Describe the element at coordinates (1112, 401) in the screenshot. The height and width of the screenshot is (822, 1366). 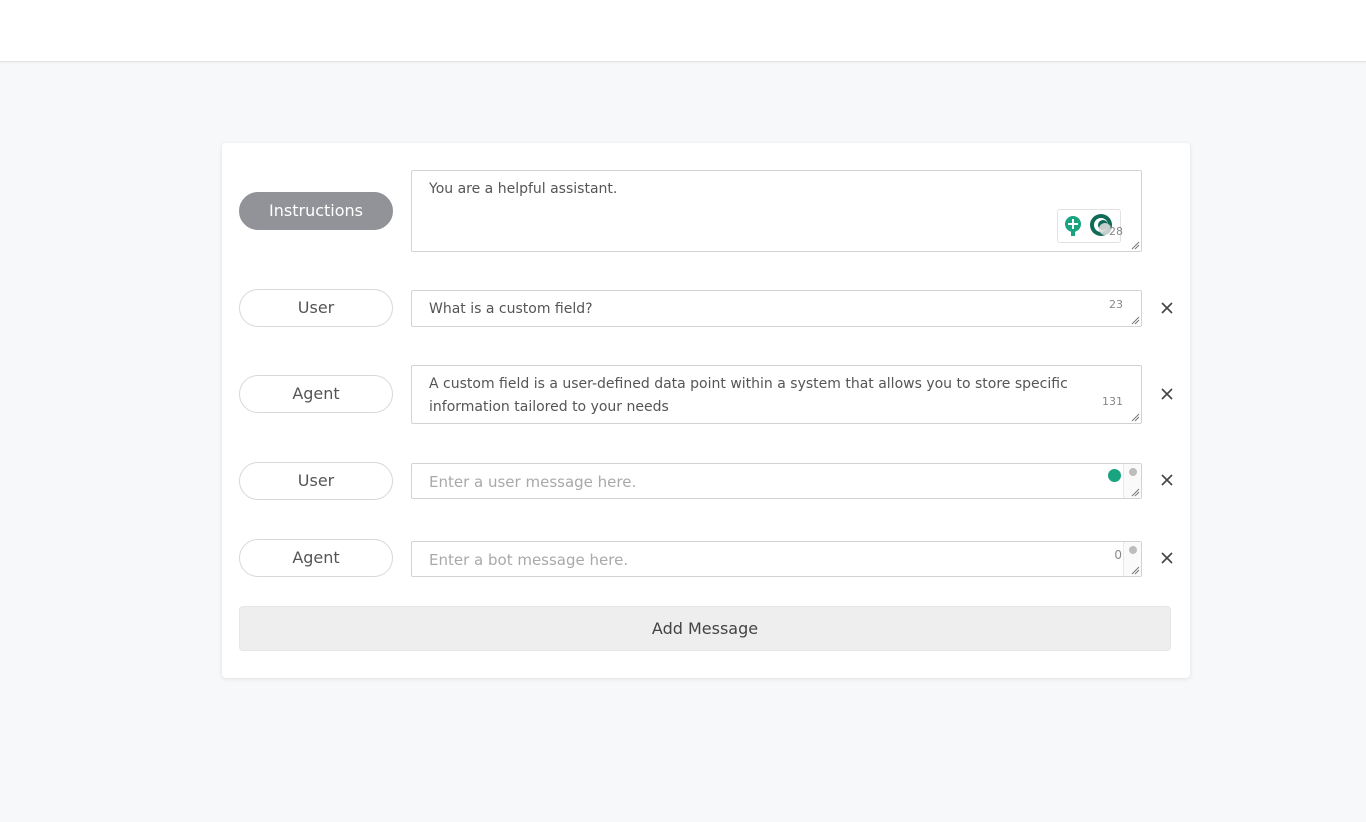
I see `char-counter: 131` at that location.